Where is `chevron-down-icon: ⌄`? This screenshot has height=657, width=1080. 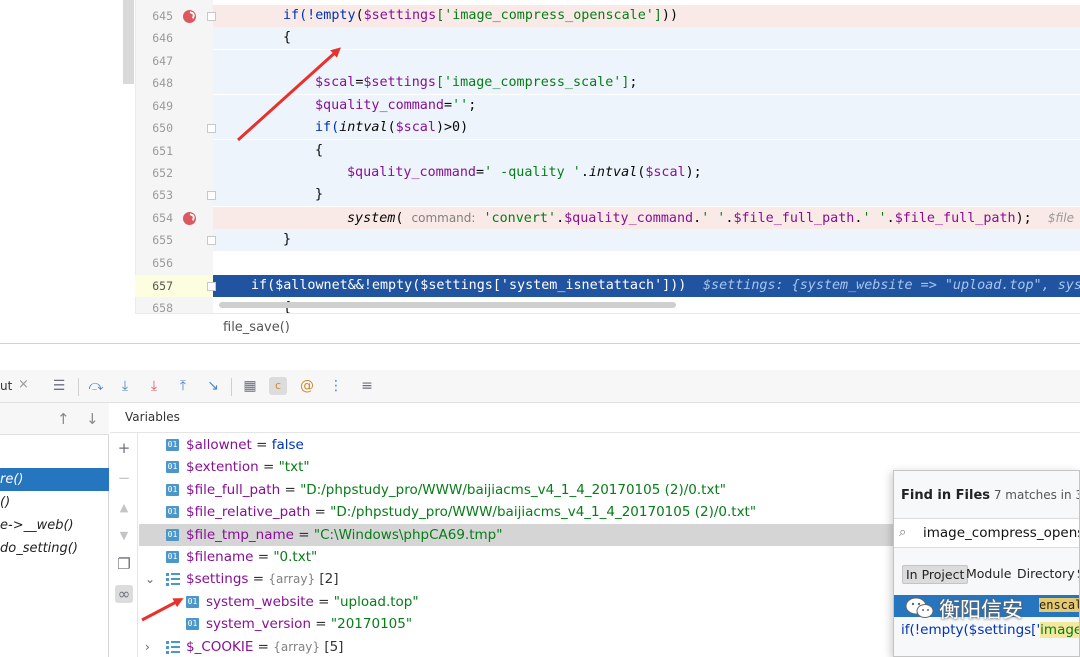
chevron-down-icon: ⌄ is located at coordinates (150, 579).